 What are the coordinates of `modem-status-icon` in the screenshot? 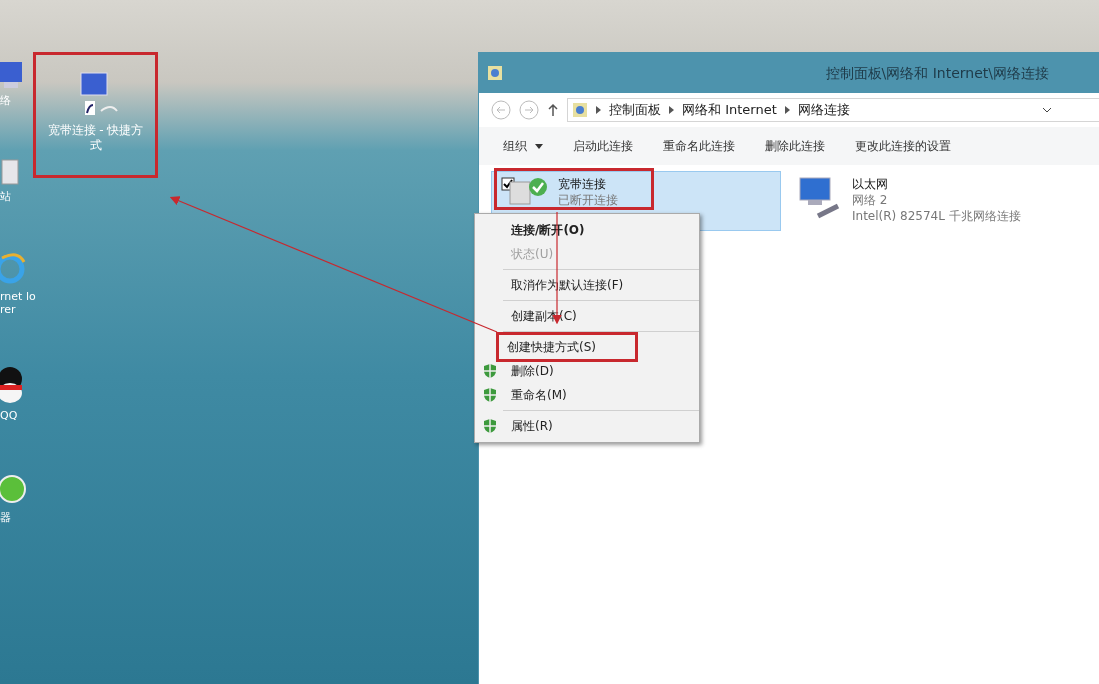 It's located at (525, 191).